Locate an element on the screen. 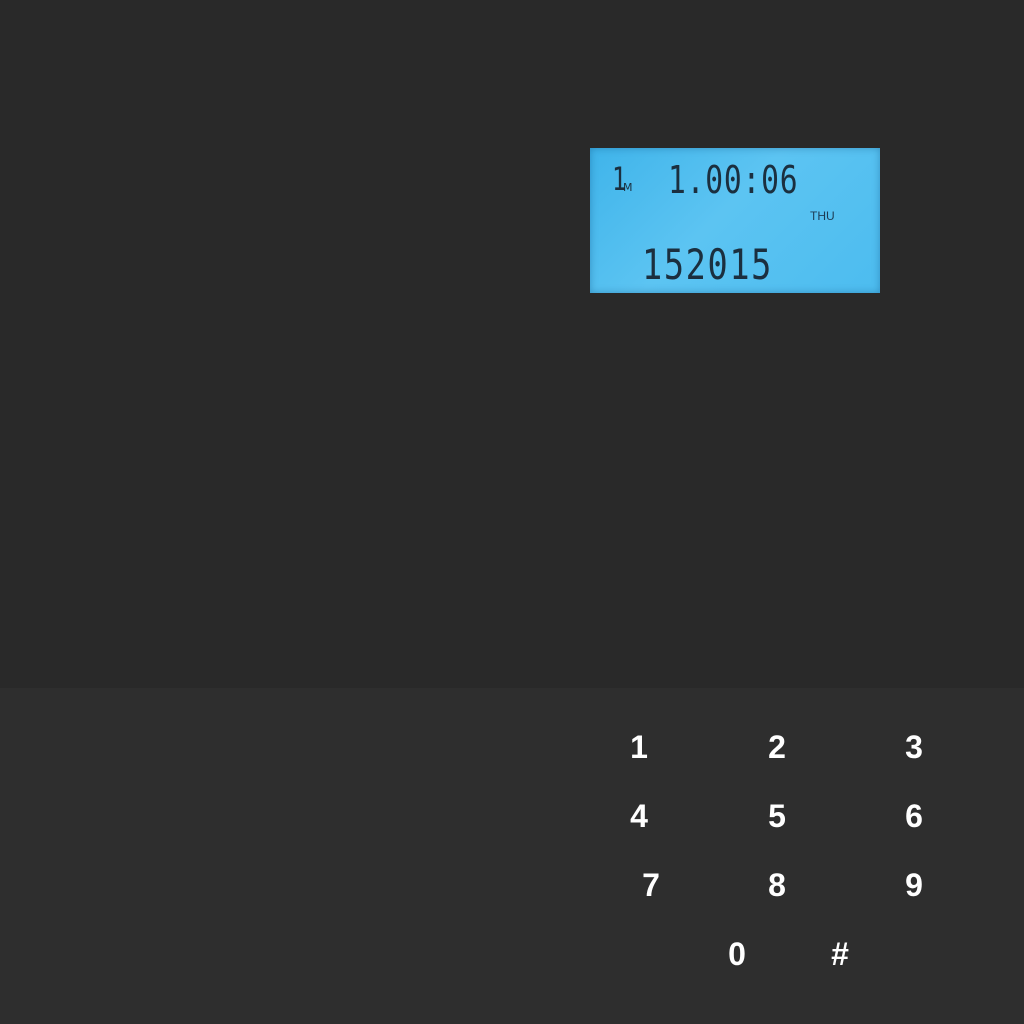 The width and height of the screenshot is (1024, 1024). key-9: 9 is located at coordinates (914, 885).